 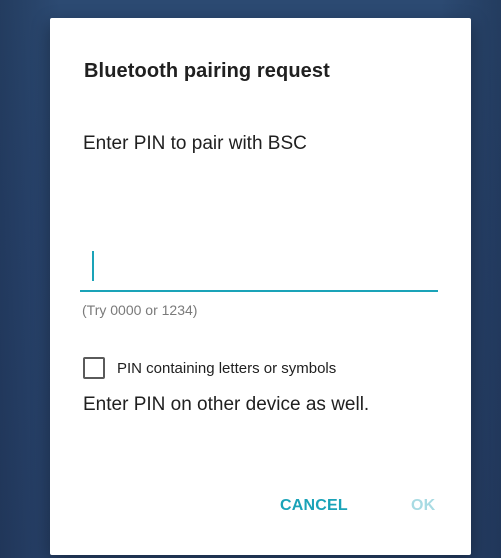 I want to click on alphanumeric-pin-label: PIN containing letters or symbols, so click(x=226, y=368).